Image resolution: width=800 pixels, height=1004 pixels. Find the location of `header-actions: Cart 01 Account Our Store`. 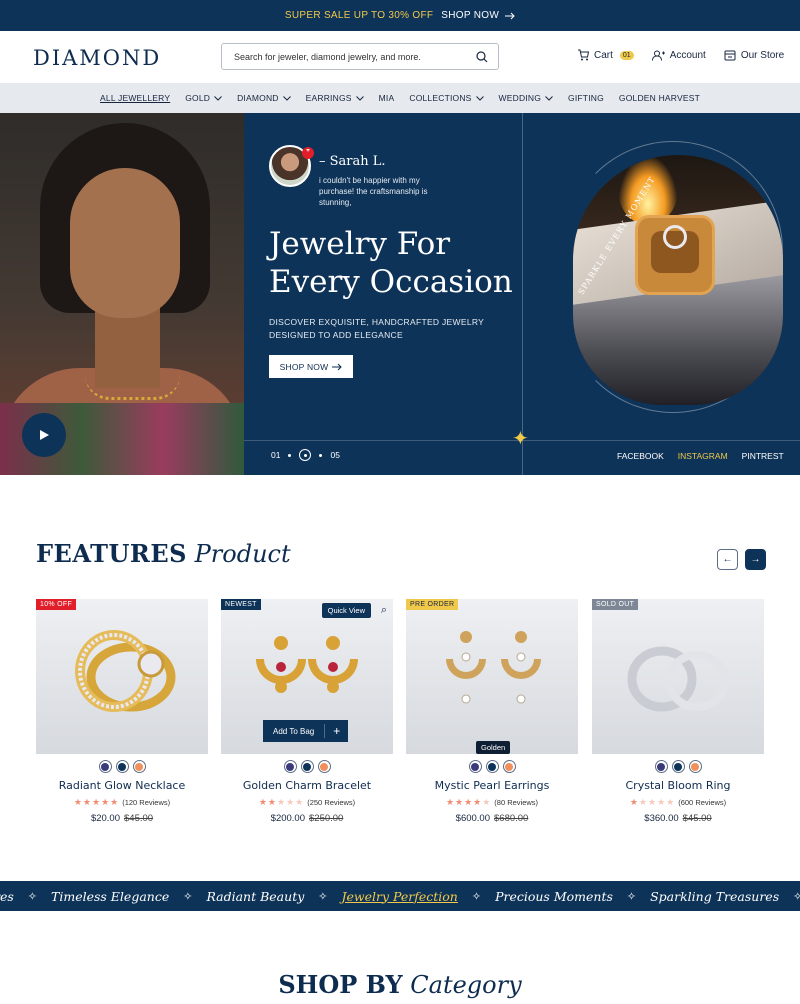

header-actions: Cart 01 Account Our Store is located at coordinates (680, 55).